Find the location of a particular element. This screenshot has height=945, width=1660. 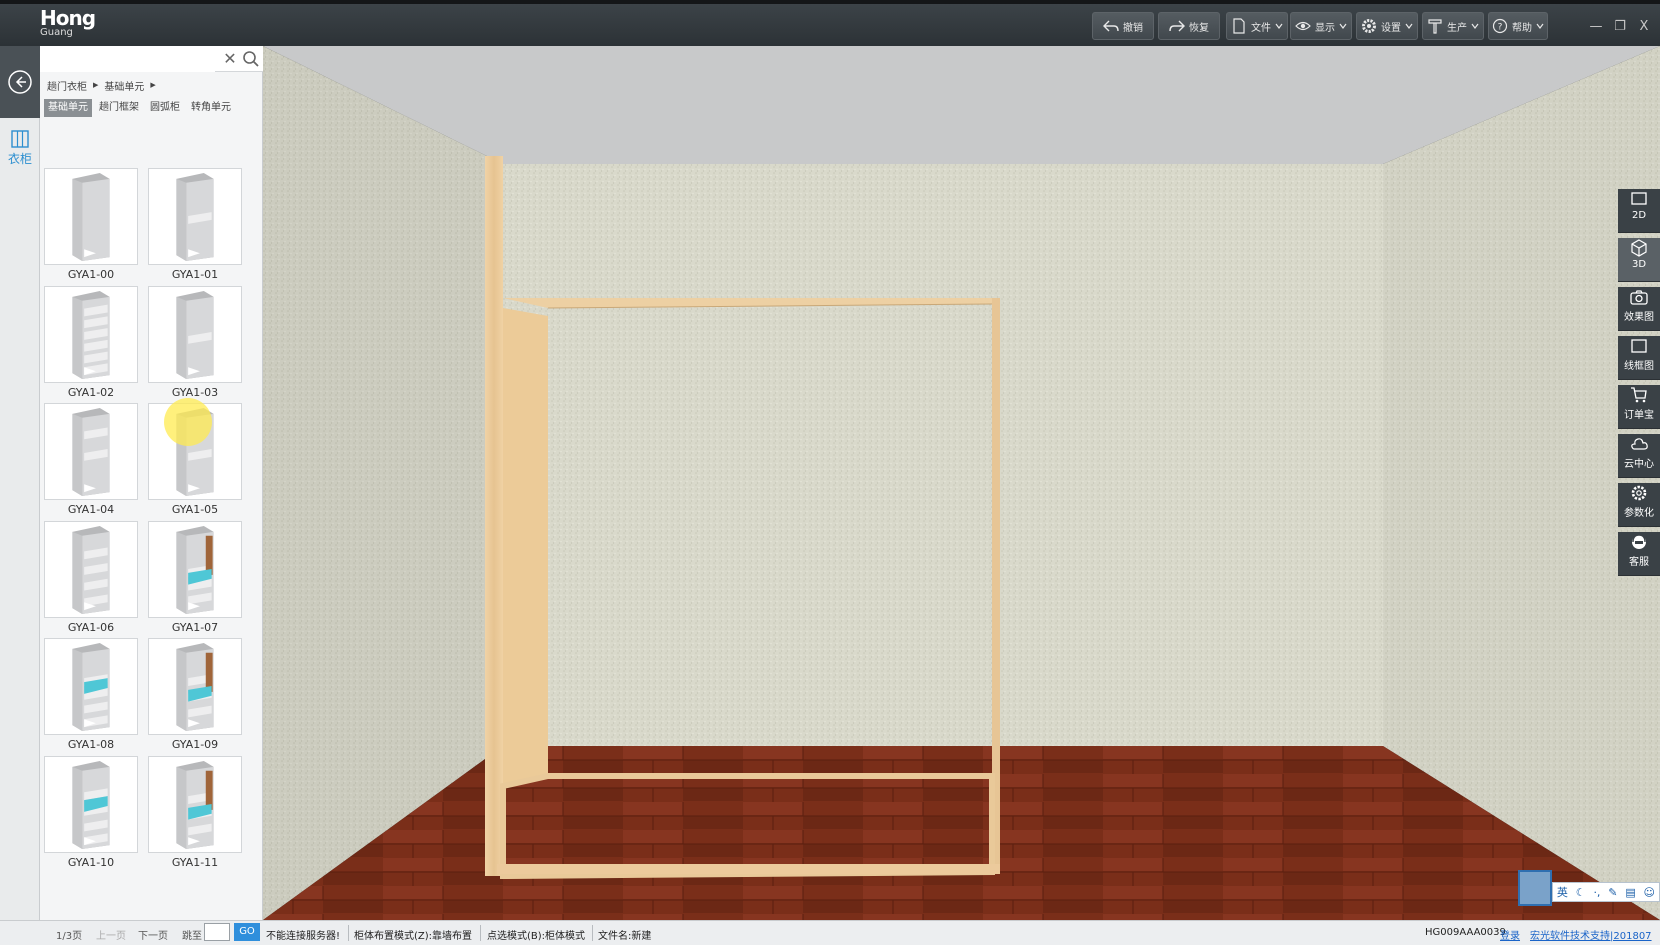

view-3d-button: 3D is located at coordinates (1639, 260).